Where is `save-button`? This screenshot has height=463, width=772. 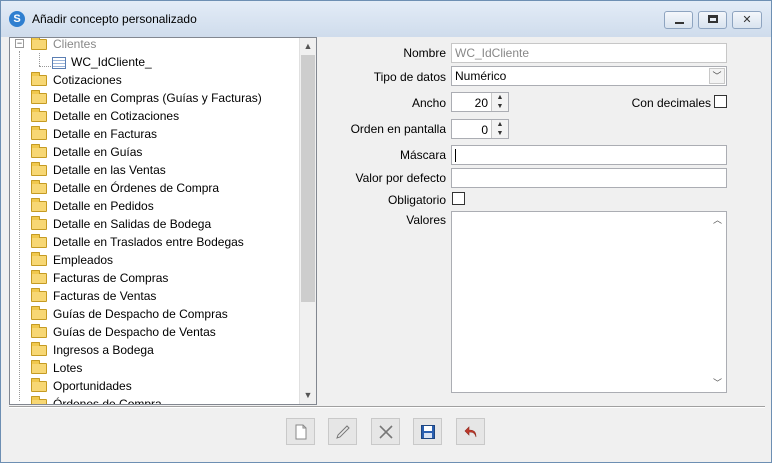 save-button is located at coordinates (427, 431).